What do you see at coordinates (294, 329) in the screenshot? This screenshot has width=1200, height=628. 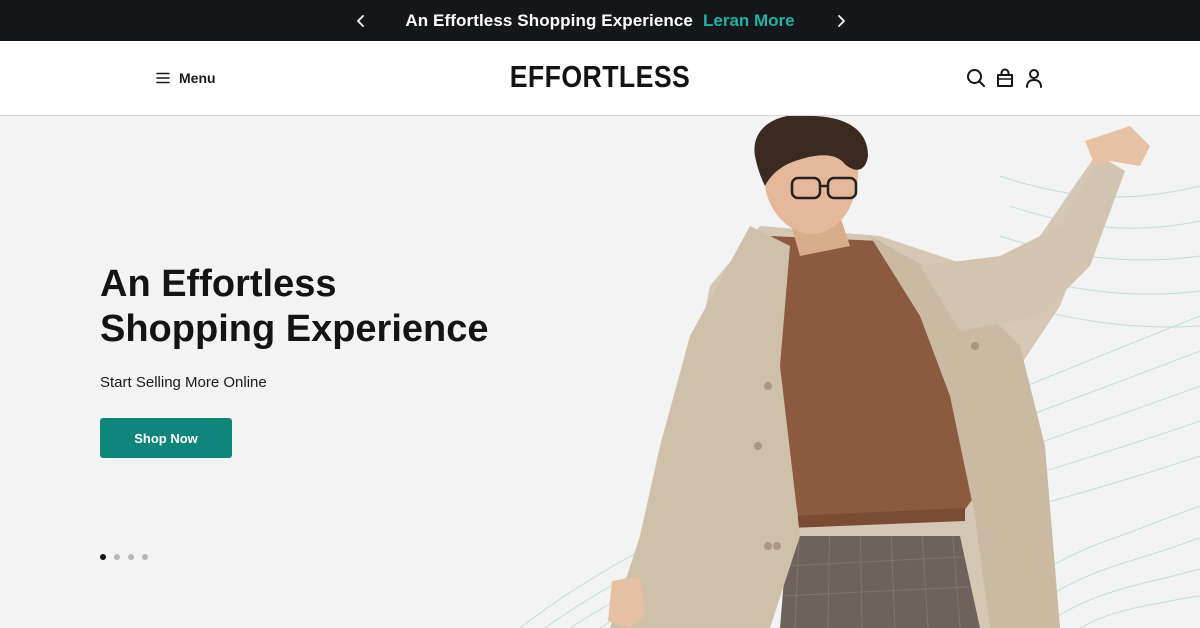 I see `hero-title-line-2: Shopping Experience` at bounding box center [294, 329].